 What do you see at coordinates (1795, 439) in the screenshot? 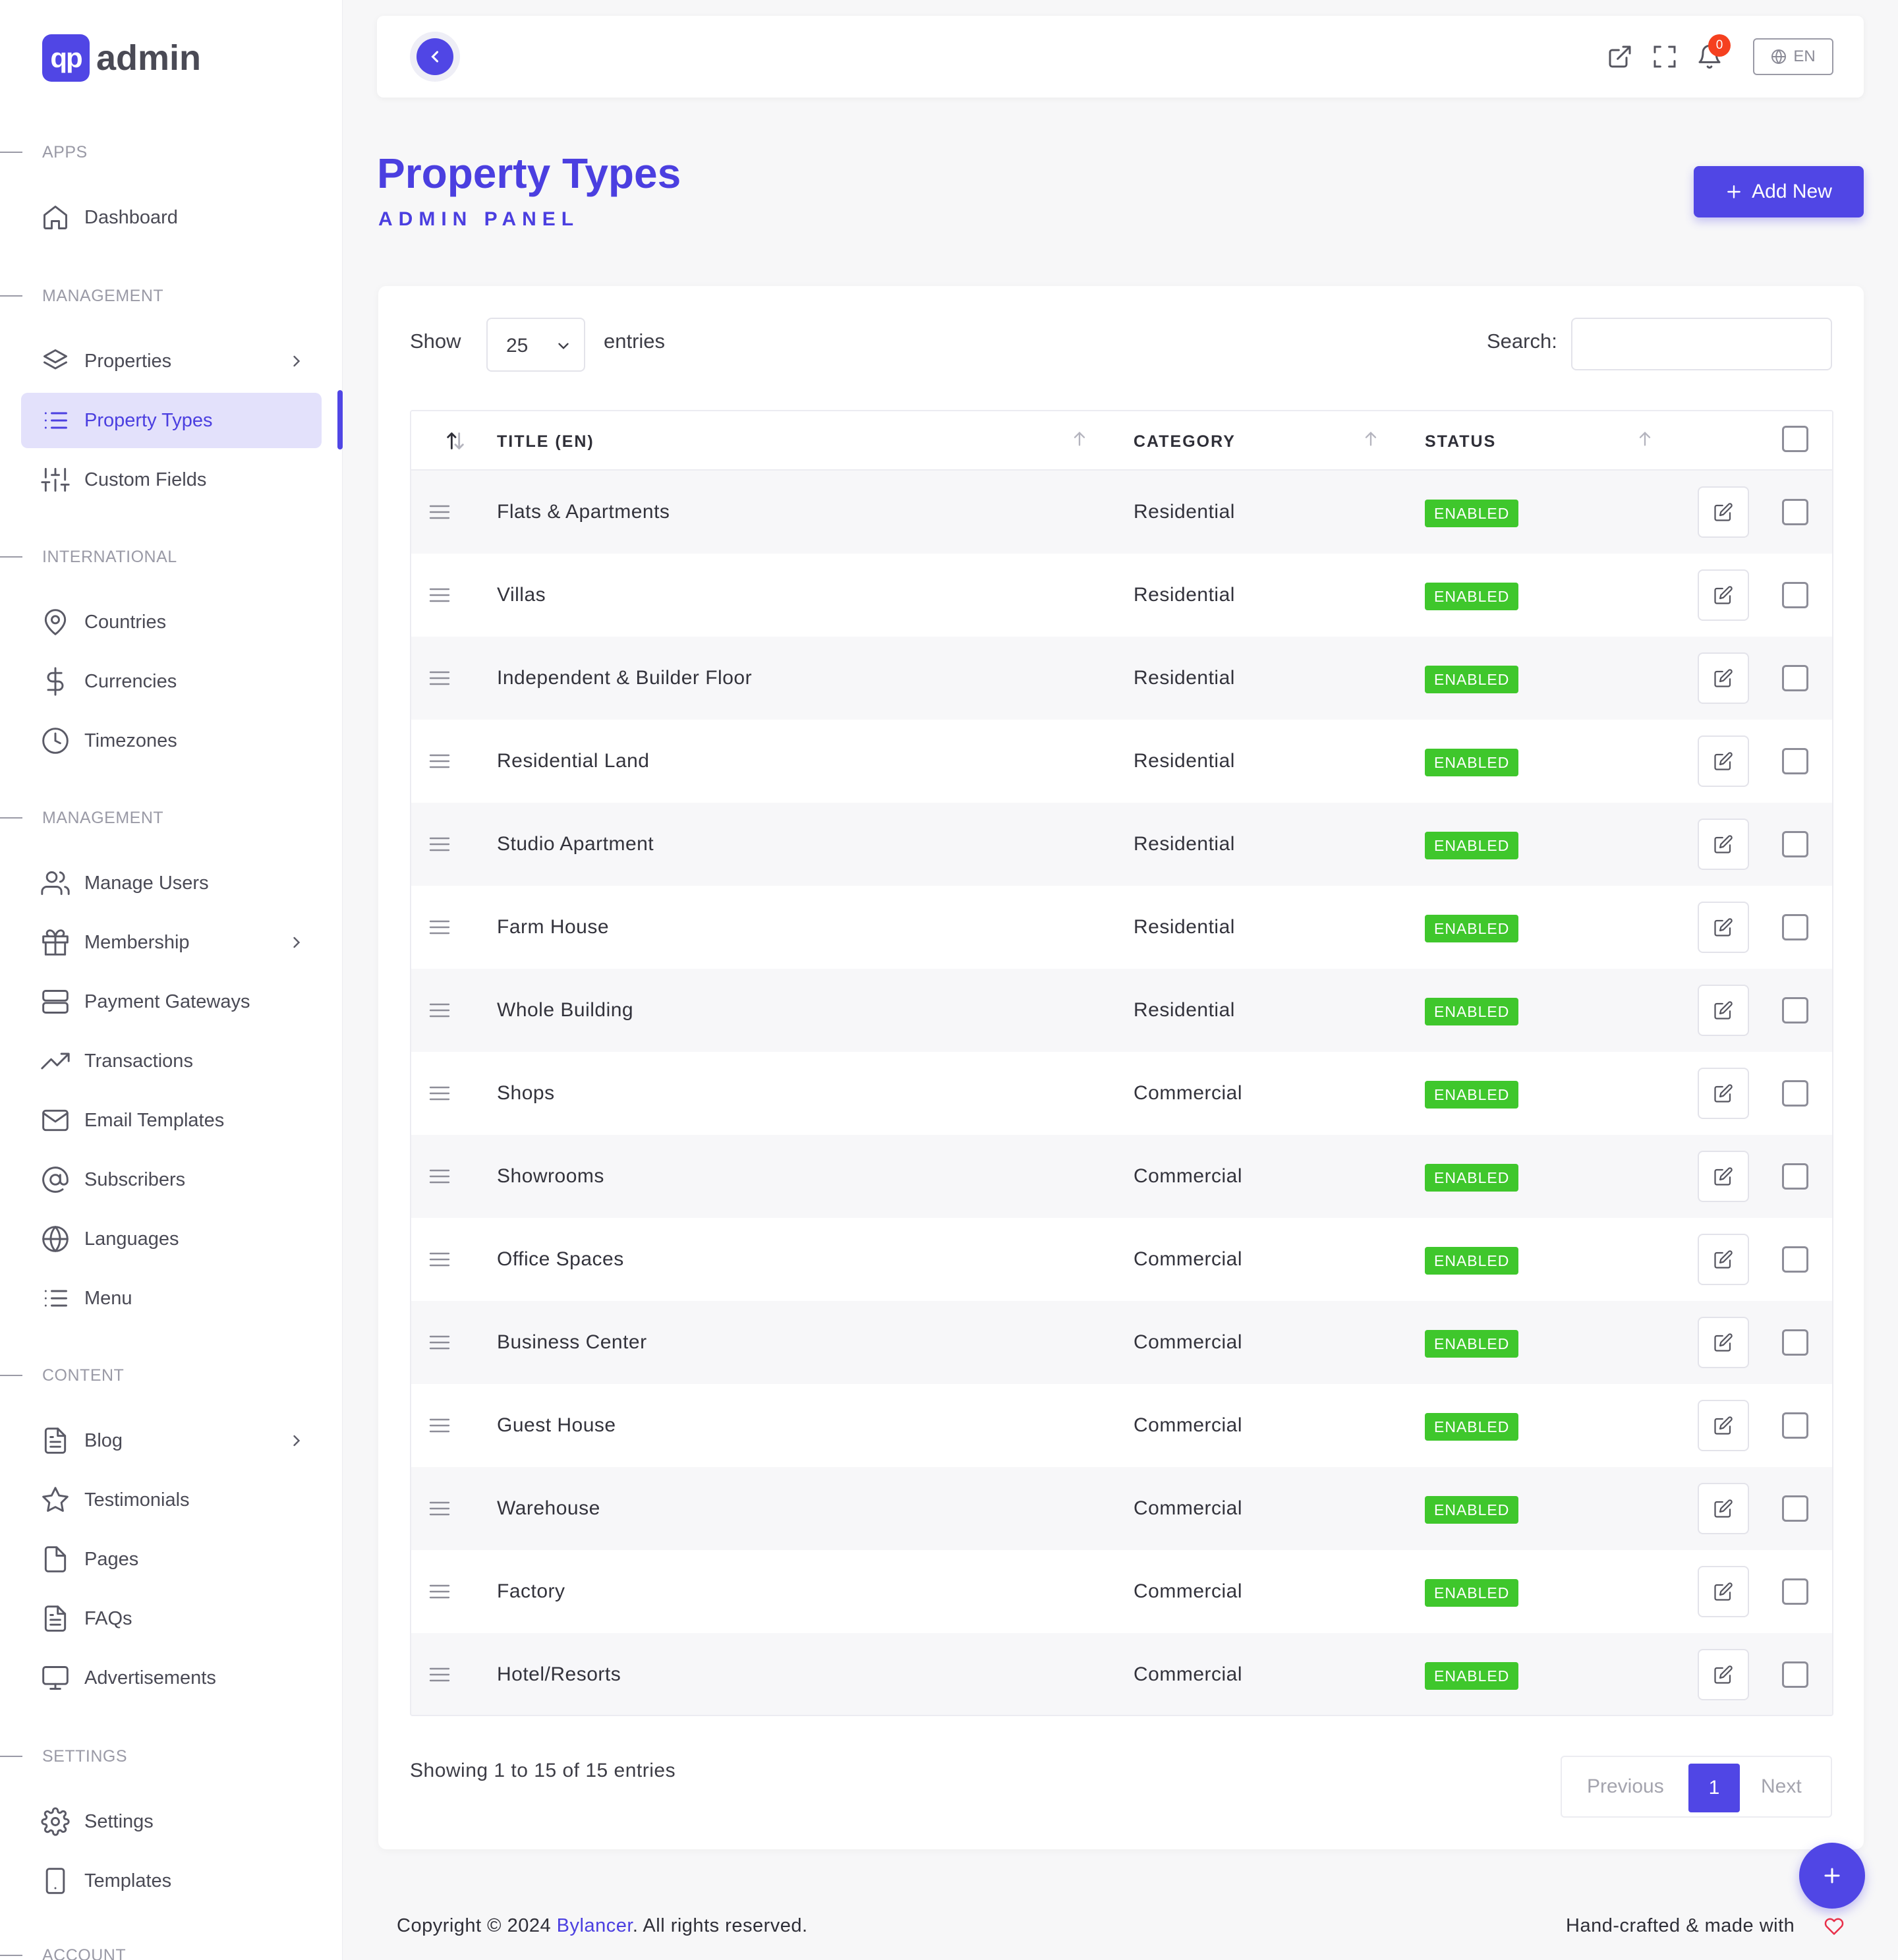
I see `select-all-checkbox` at bounding box center [1795, 439].